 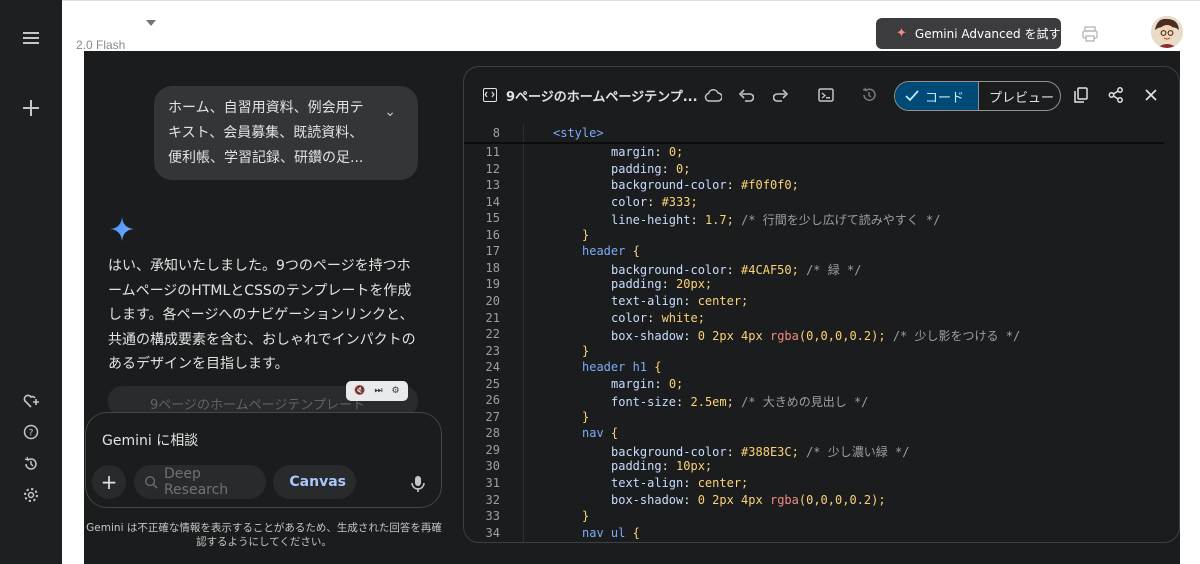 I want to click on canvas-button: Canvas, so click(x=314, y=482).